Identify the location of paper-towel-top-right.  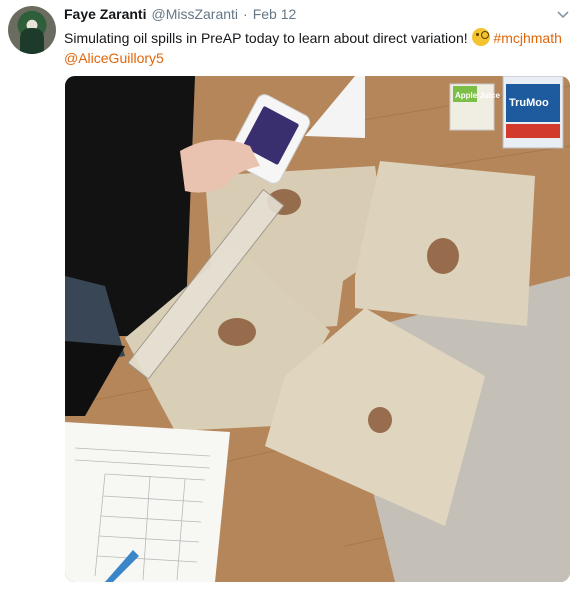
(445, 243).